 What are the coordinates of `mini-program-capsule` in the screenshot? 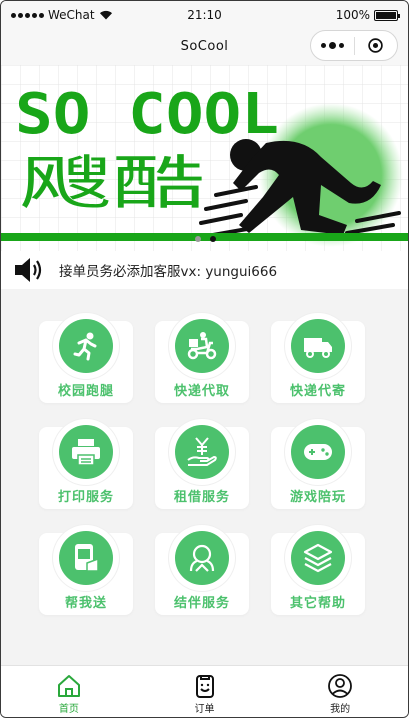 It's located at (354, 45).